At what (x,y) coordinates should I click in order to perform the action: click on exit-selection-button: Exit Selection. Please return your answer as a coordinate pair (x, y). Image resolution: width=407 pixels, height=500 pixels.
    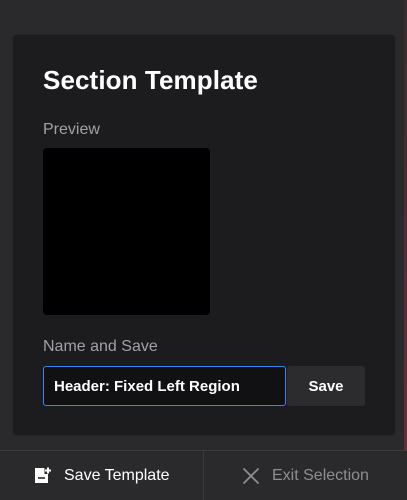
    Looking at the image, I should click on (305, 475).